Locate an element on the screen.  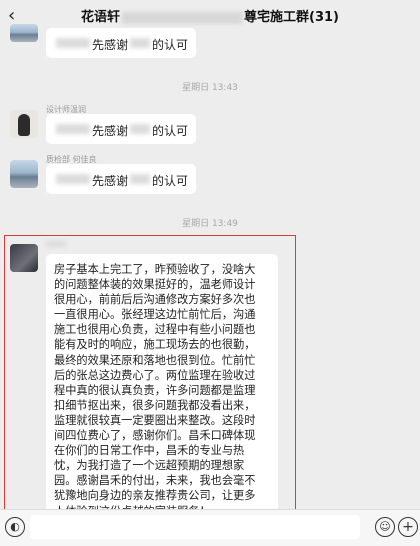
timestamp: 星期日 13:43 is located at coordinates (210, 88).